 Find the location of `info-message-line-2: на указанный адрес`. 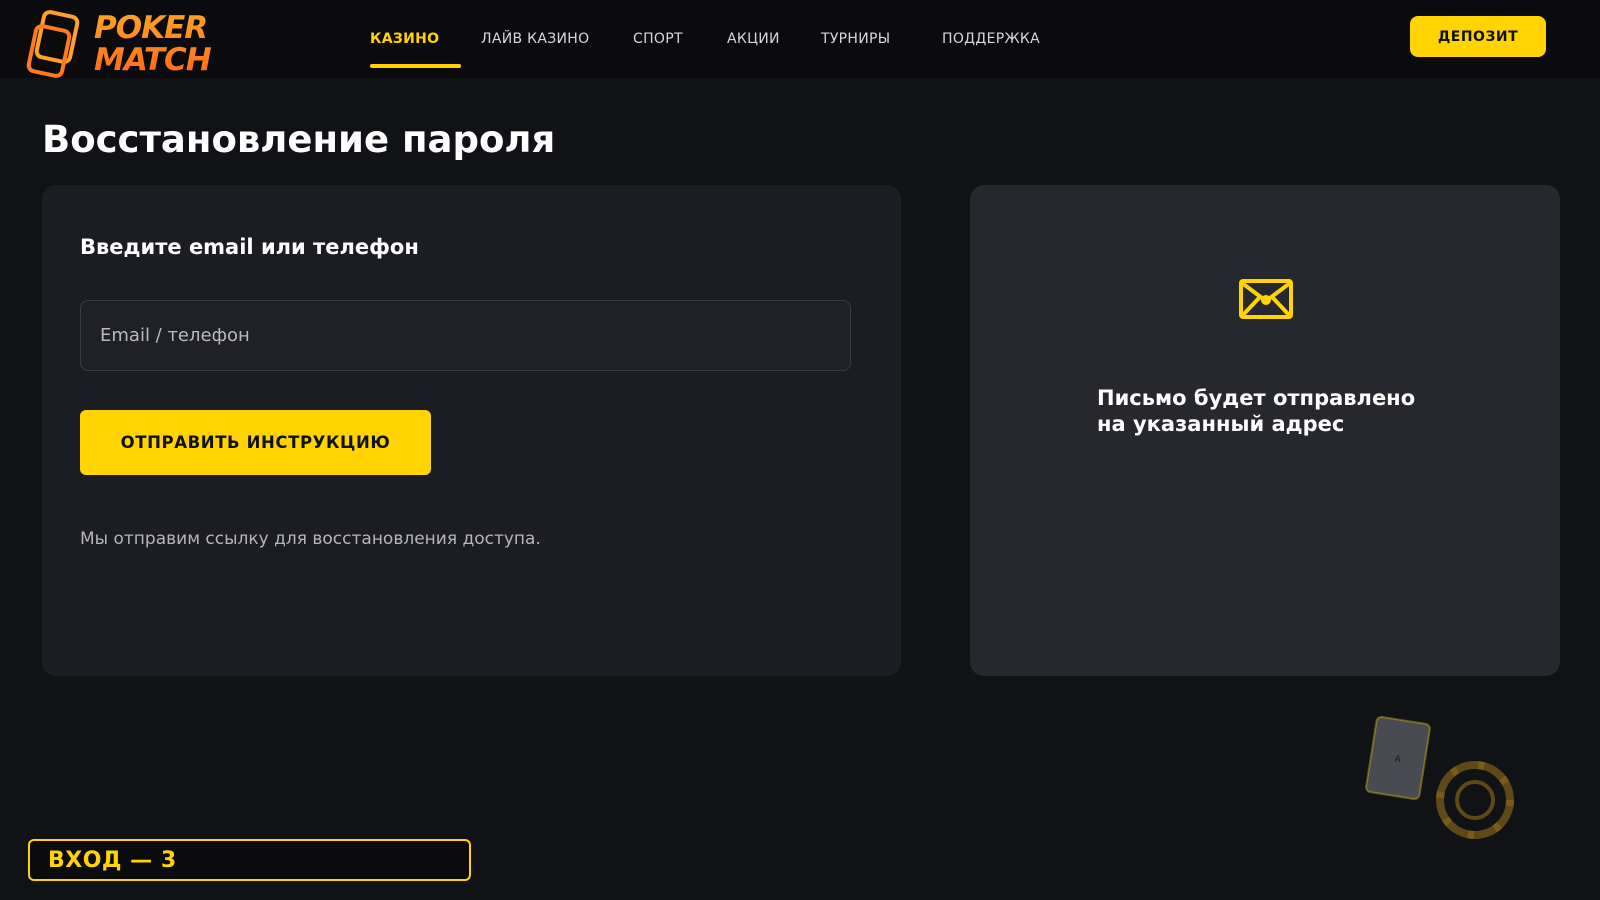

info-message-line-2: на указанный адрес is located at coordinates (1221, 424).